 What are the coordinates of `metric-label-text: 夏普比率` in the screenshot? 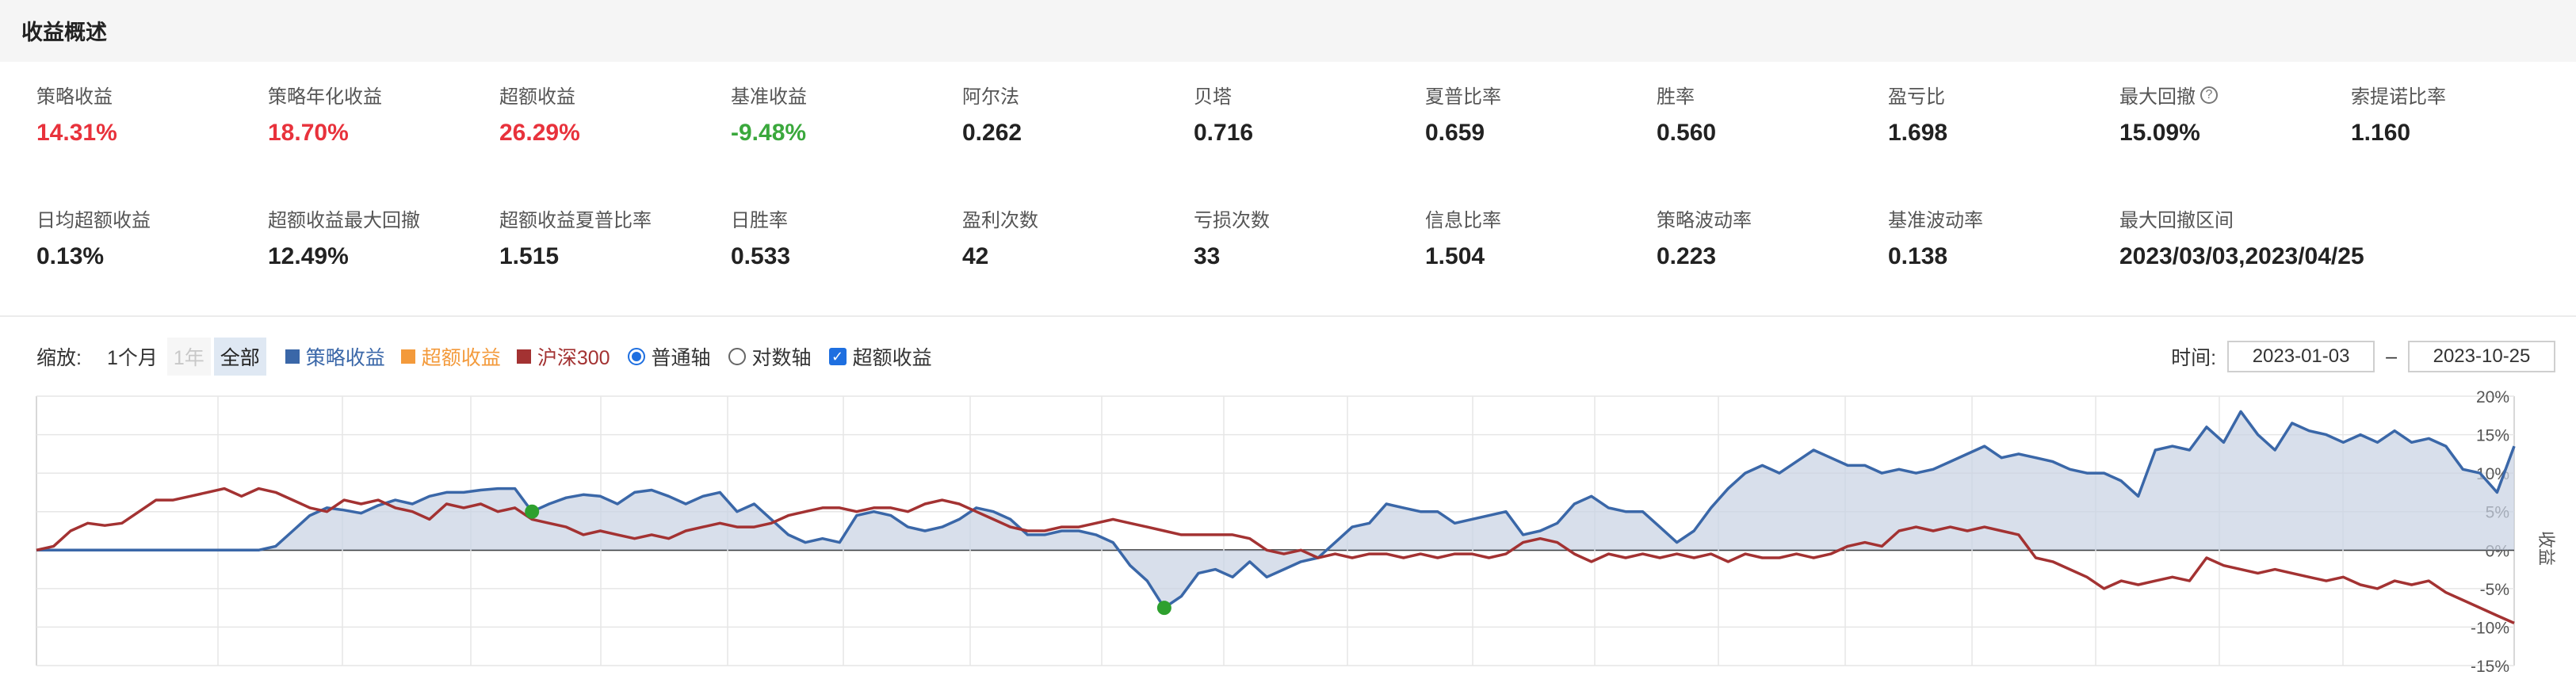 It's located at (1463, 97).